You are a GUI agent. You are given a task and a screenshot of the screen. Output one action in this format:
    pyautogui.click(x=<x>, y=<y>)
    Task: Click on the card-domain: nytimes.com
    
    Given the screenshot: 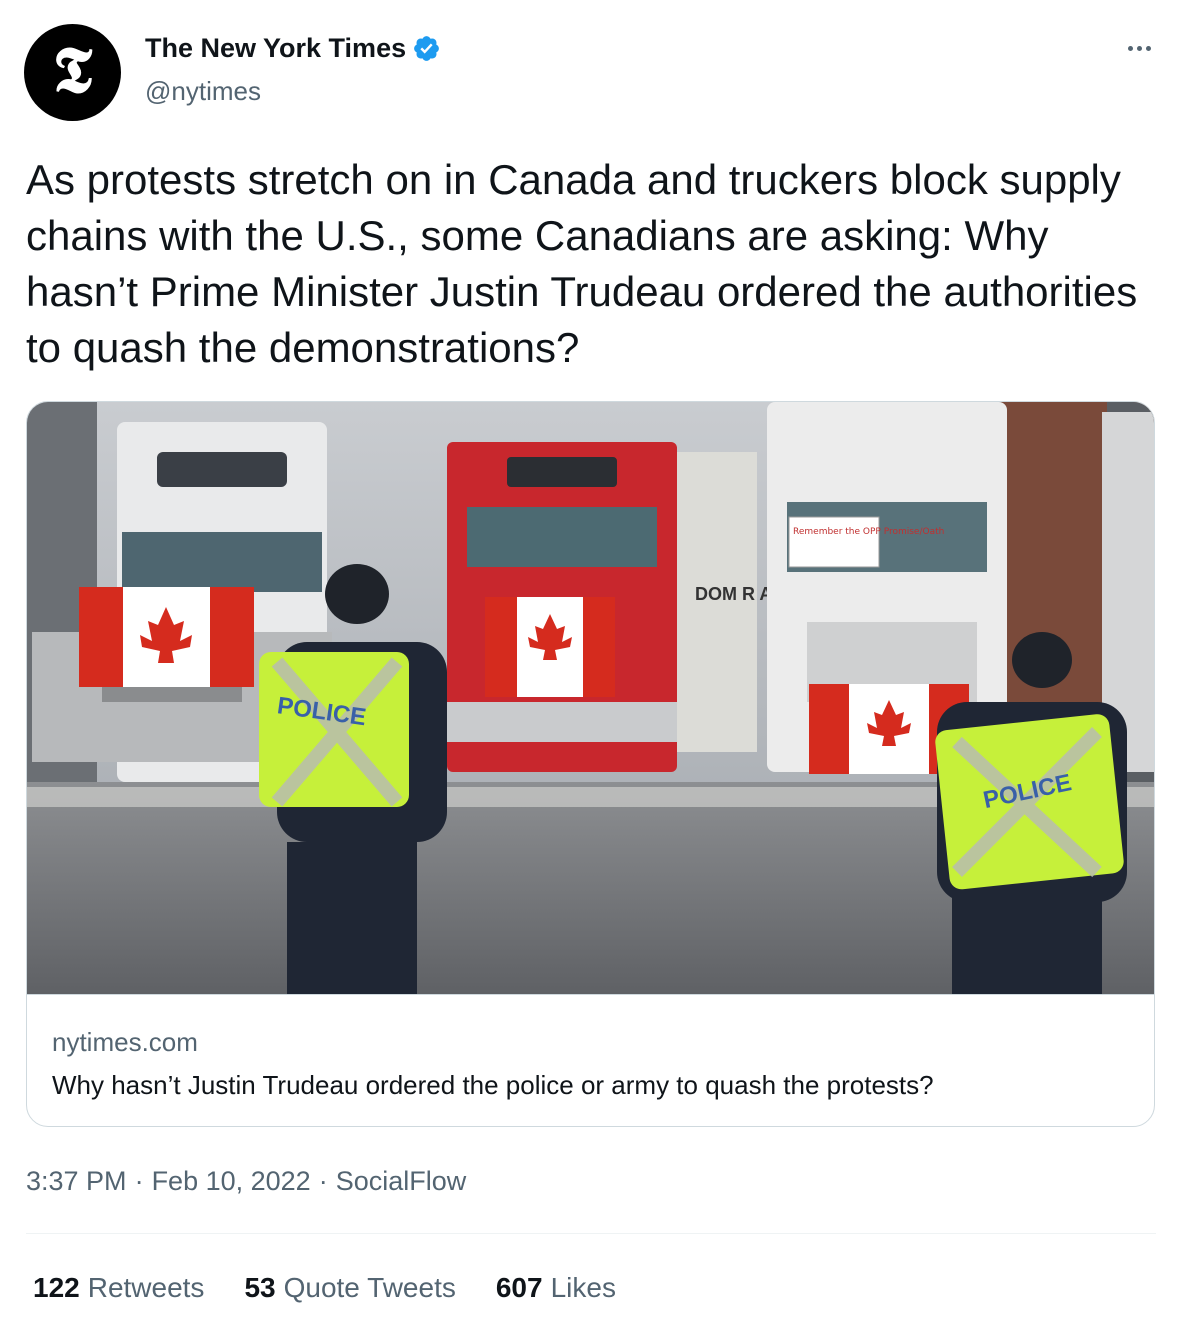 What is the action you would take?
    pyautogui.click(x=125, y=1042)
    